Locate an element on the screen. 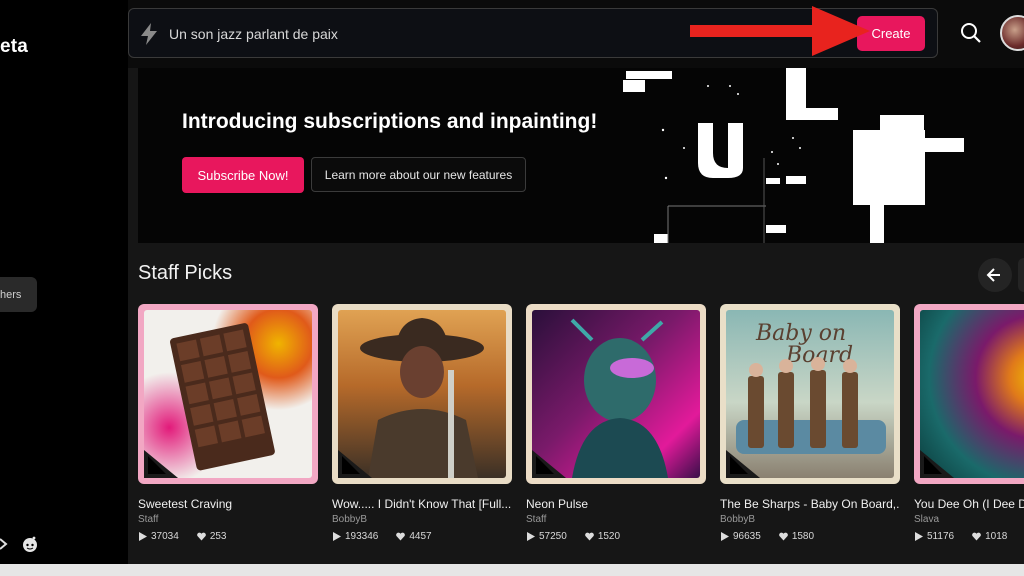  arrow-left-icon is located at coordinates (993, 275).